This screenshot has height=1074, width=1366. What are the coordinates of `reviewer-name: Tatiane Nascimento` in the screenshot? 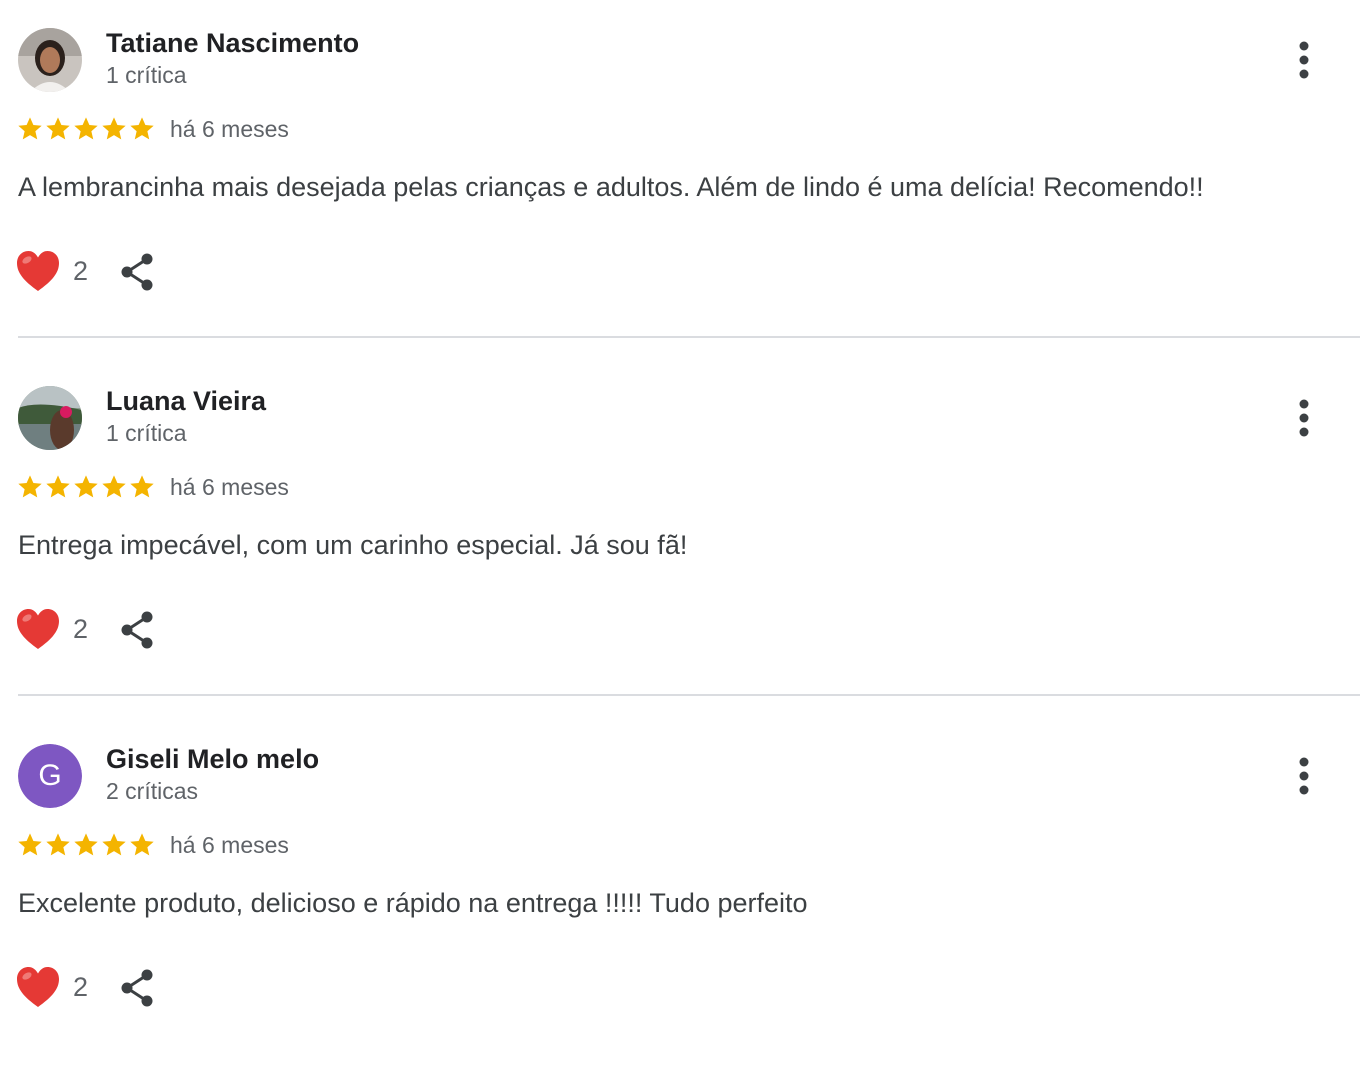 It's located at (232, 43).